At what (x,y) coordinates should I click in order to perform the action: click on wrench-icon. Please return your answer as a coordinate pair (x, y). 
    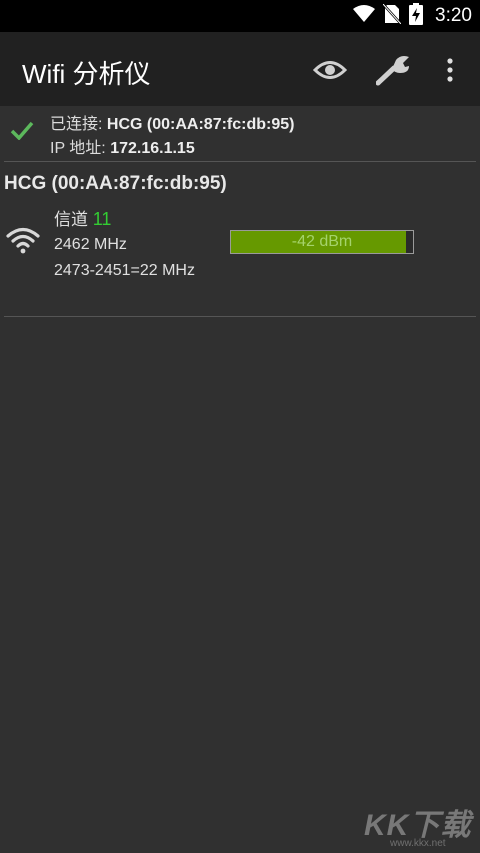
    Looking at the image, I should click on (392, 71).